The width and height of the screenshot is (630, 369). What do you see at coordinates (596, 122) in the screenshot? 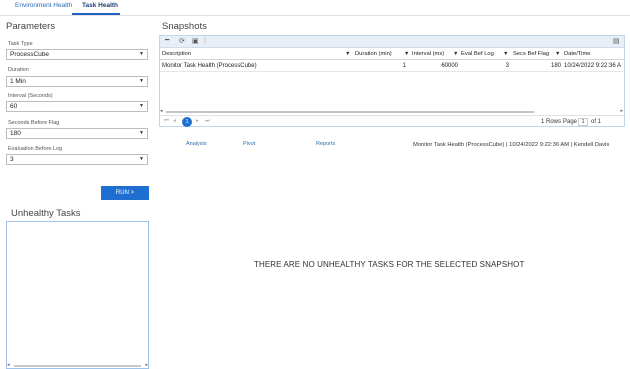
I see `page-of-text: of 1` at bounding box center [596, 122].